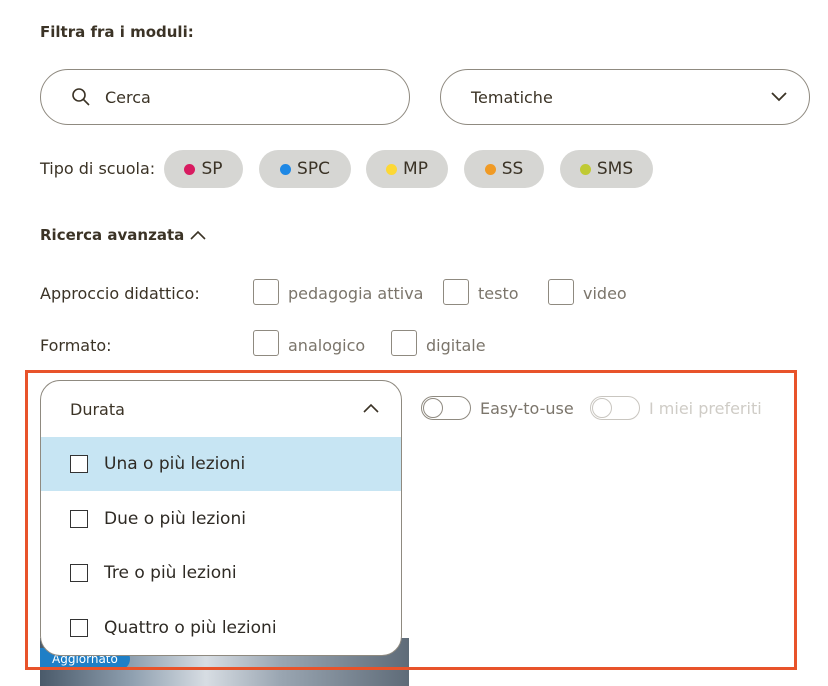 The width and height of the screenshot is (828, 686). Describe the element at coordinates (313, 169) in the screenshot. I see `chip-label: SPC` at that location.